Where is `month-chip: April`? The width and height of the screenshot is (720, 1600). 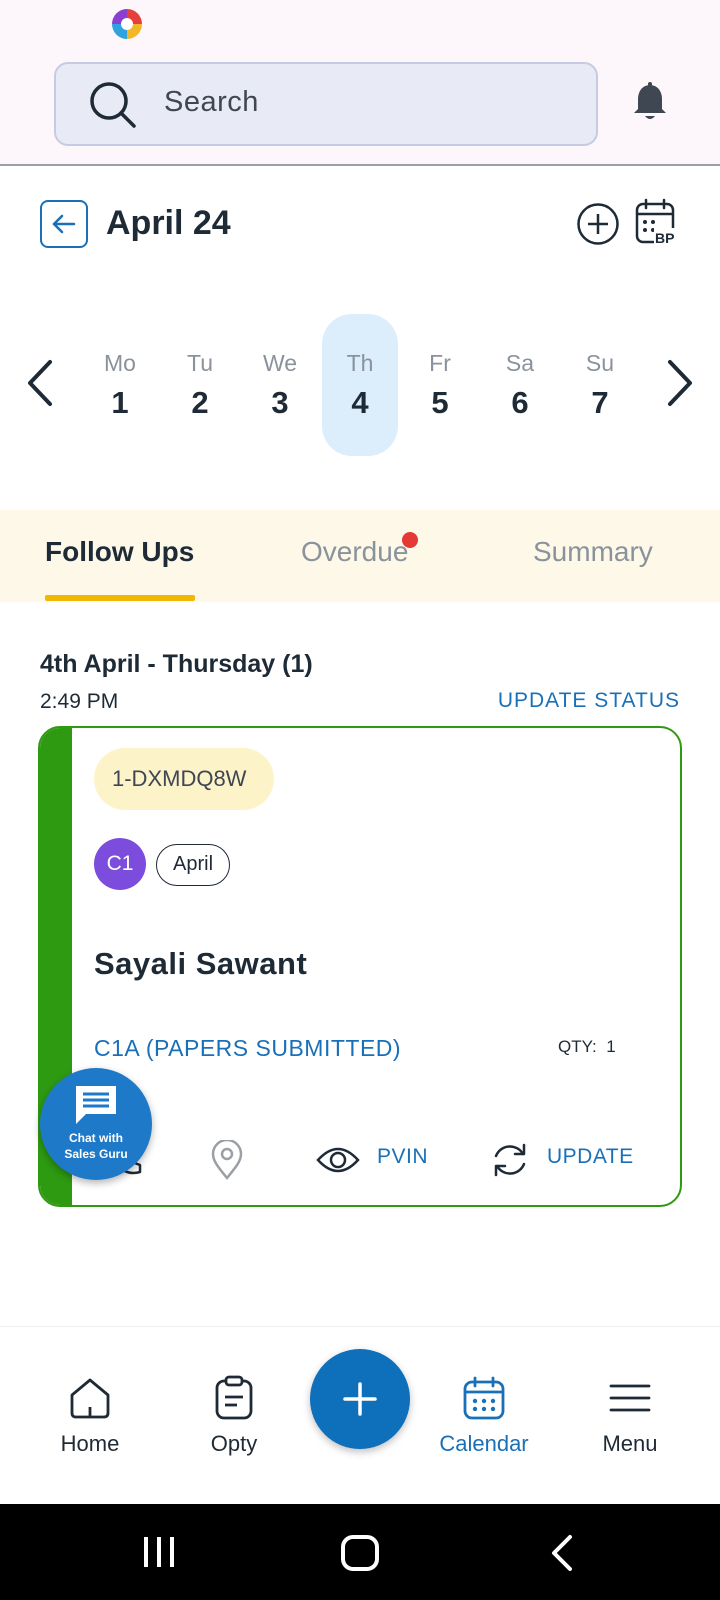 month-chip: April is located at coordinates (193, 865).